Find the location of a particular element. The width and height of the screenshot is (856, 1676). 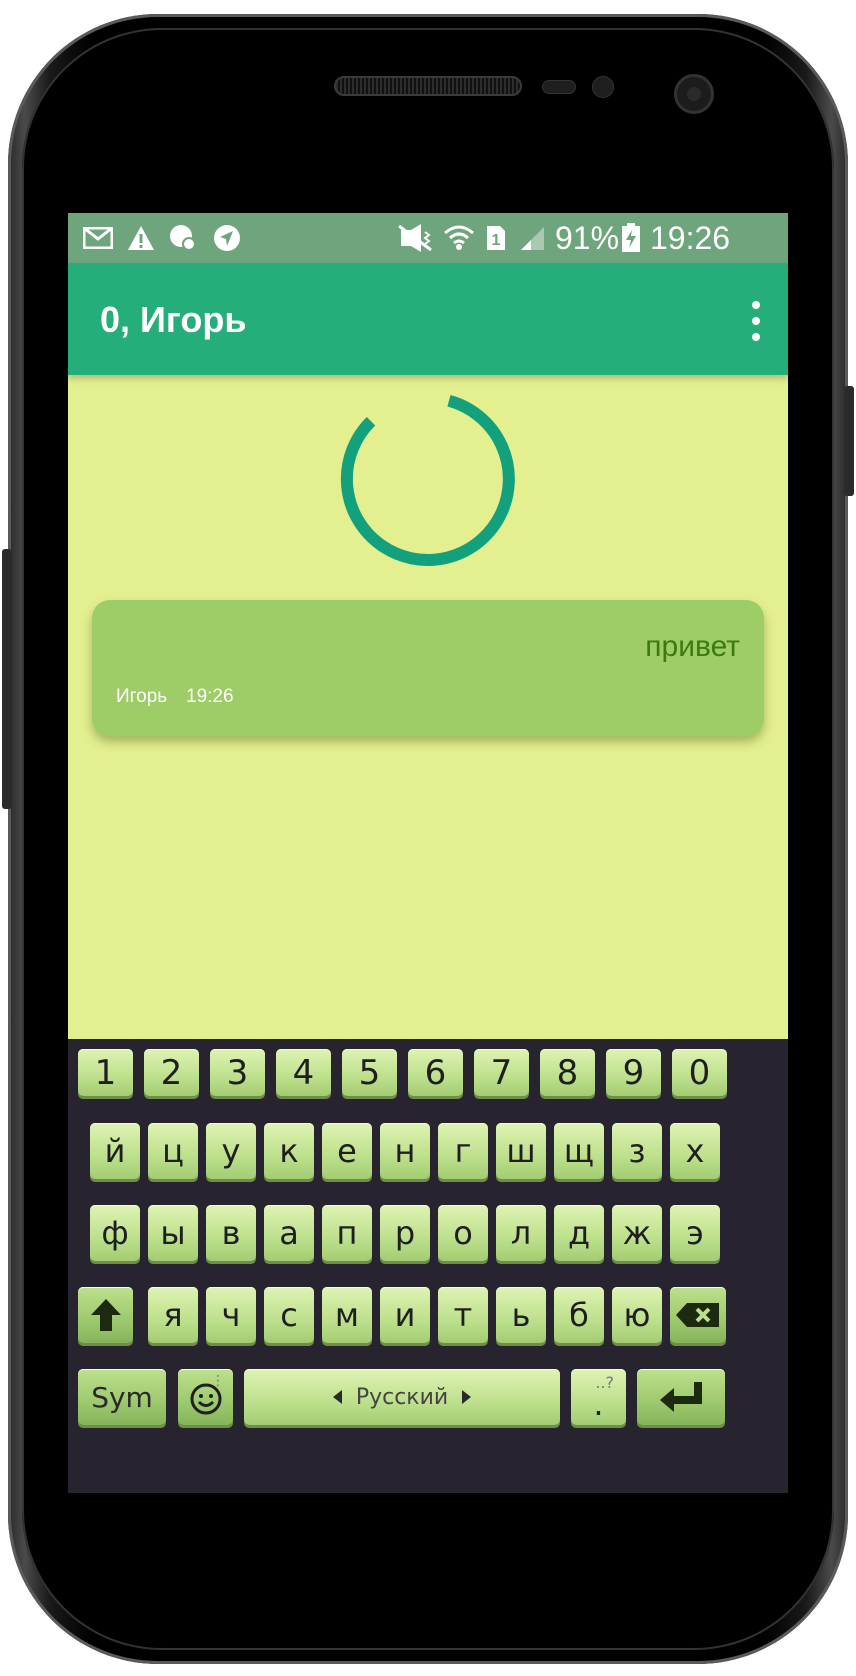

wifi-icon is located at coordinates (459, 238).